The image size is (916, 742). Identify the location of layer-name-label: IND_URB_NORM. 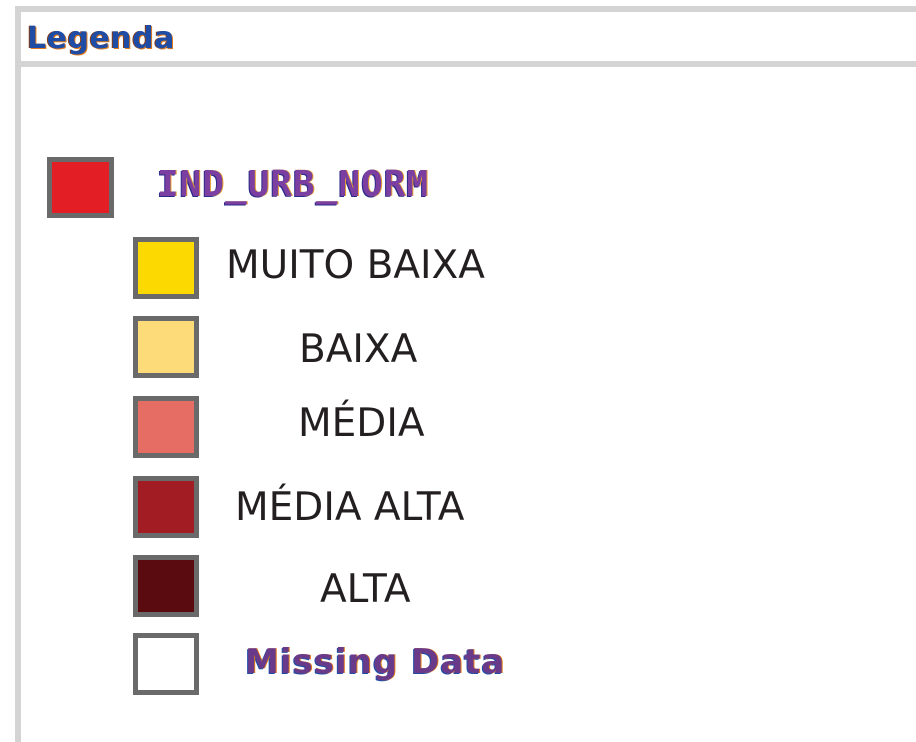
(293, 184).